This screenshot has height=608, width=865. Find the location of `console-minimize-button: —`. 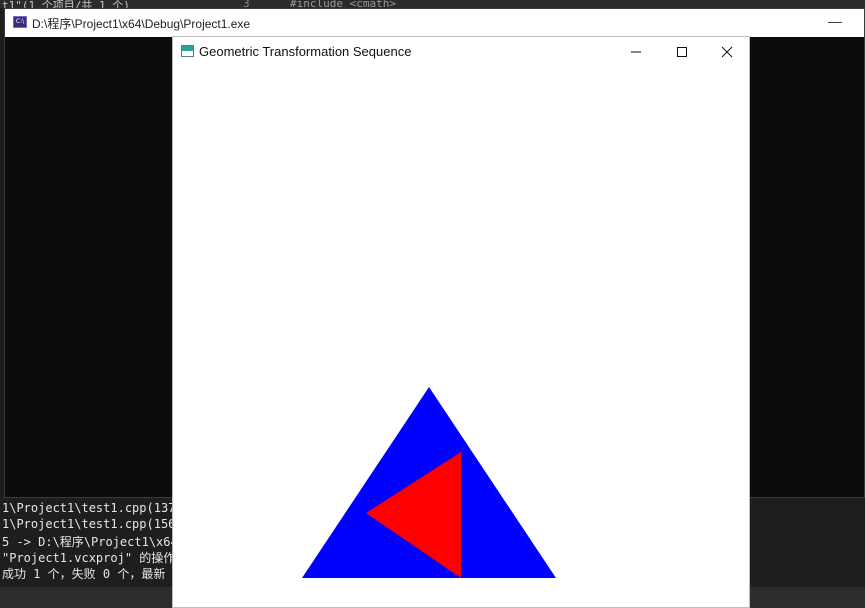

console-minimize-button: — is located at coordinates (835, 21).